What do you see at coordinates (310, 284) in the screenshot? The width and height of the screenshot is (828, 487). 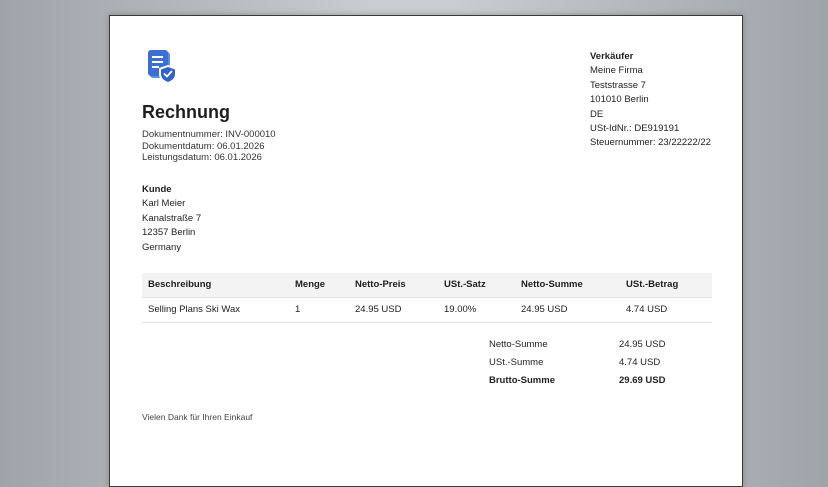 I see `column-header-quantity: Menge` at bounding box center [310, 284].